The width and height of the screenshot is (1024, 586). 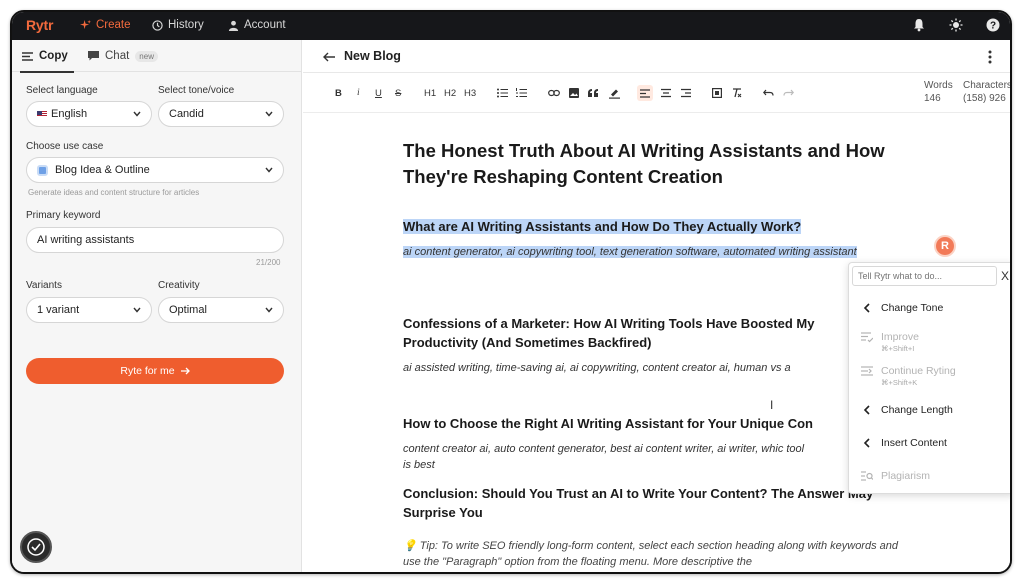 I want to click on variants-label: Variants, so click(x=44, y=285).